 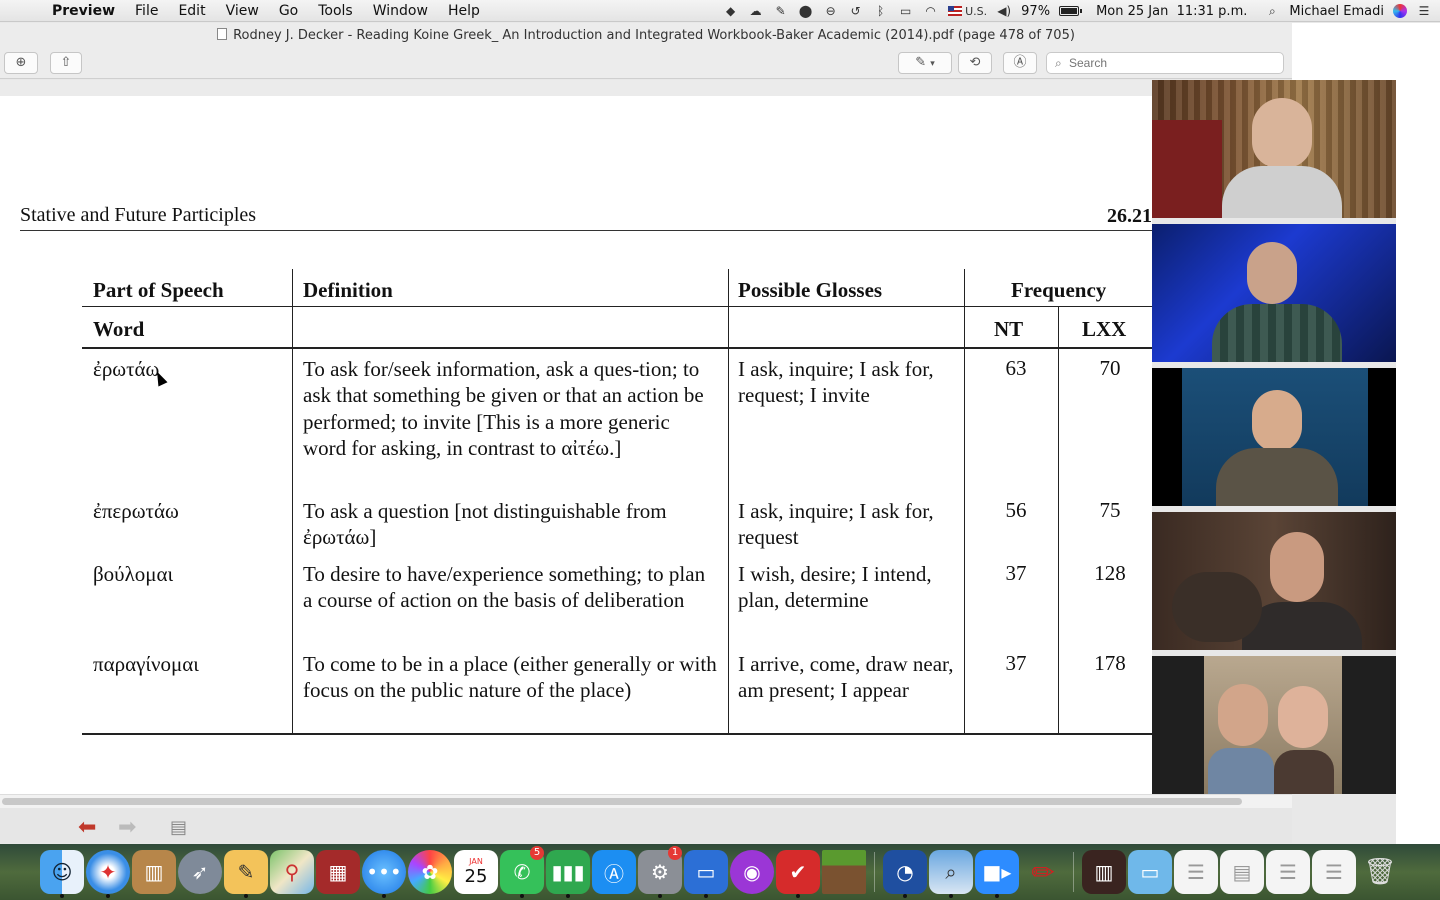 I want to click on location-icon: ⬤, so click(x=806, y=11).